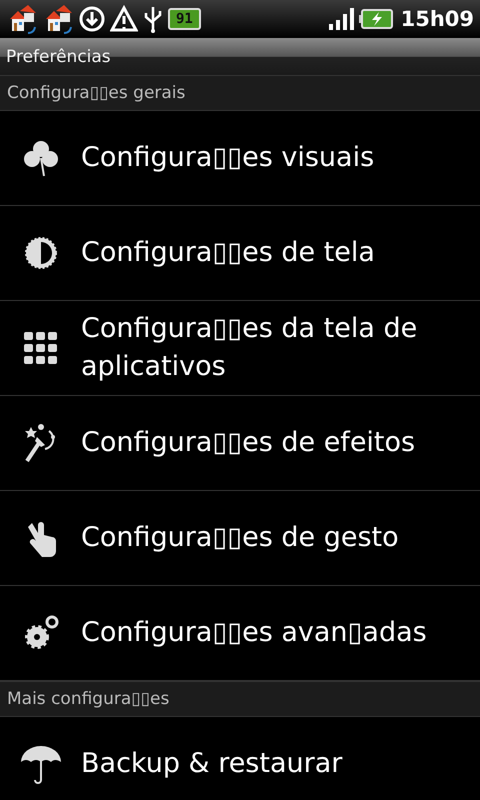  What do you see at coordinates (228, 158) in the screenshot?
I see `item-label: Configura▯▯es visuais` at bounding box center [228, 158].